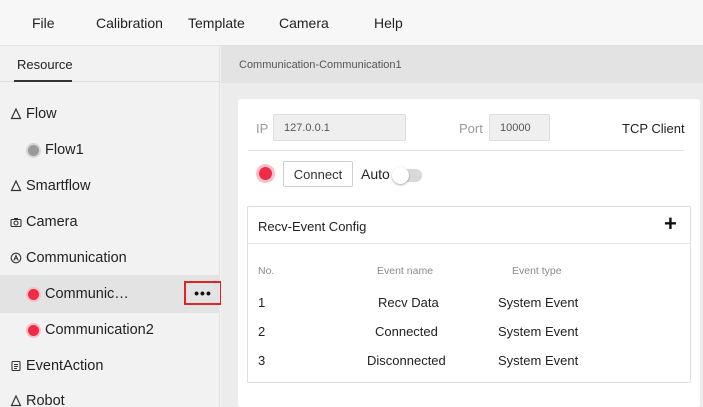 This screenshot has width=703, height=407. What do you see at coordinates (110, 366) in the screenshot?
I see `sidebar-item-eventaction: EventAction` at bounding box center [110, 366].